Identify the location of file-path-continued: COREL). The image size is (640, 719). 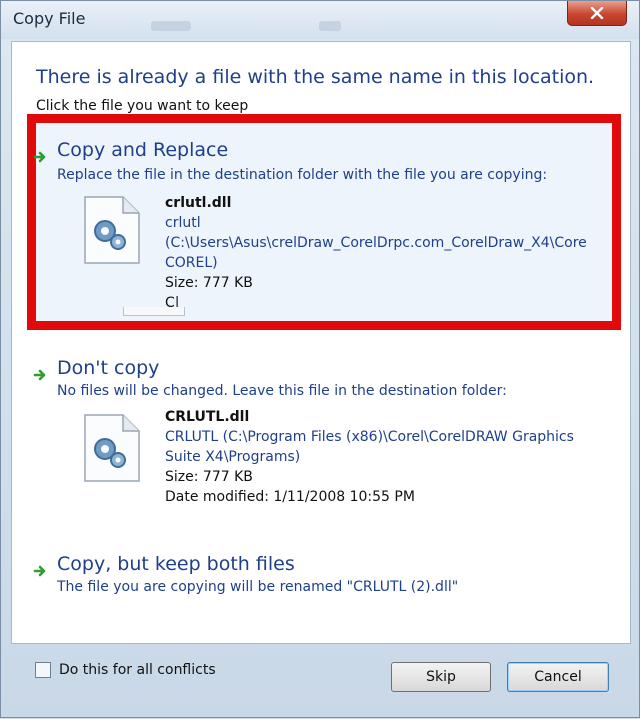
(191, 263).